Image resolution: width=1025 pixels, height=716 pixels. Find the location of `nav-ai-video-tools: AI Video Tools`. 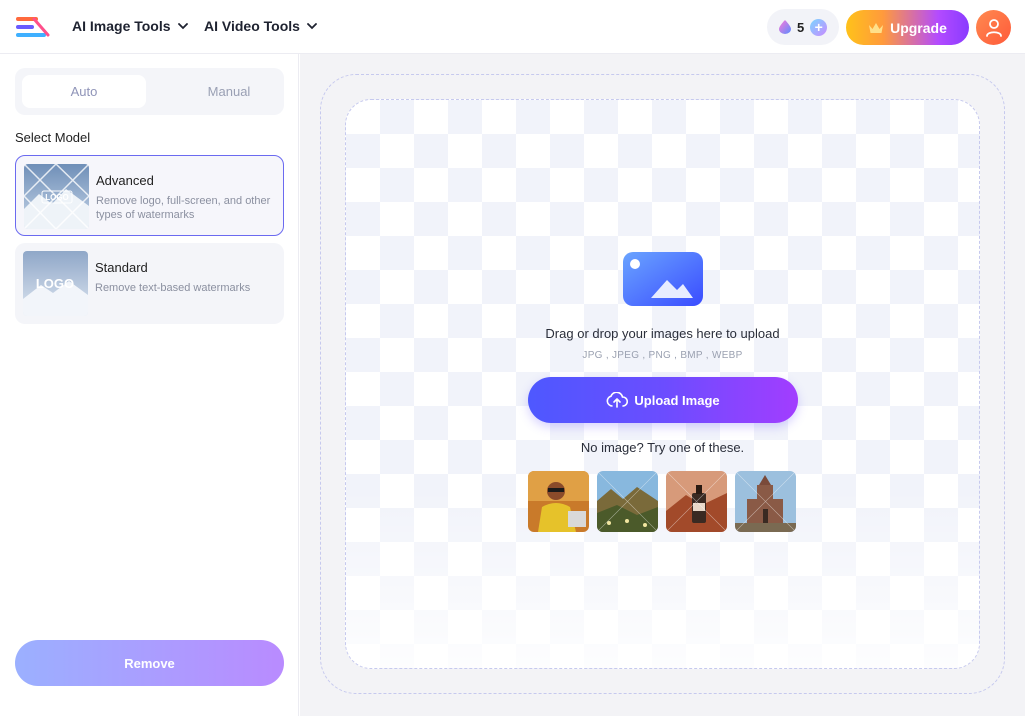

nav-ai-video-tools: AI Video Tools is located at coordinates (260, 26).